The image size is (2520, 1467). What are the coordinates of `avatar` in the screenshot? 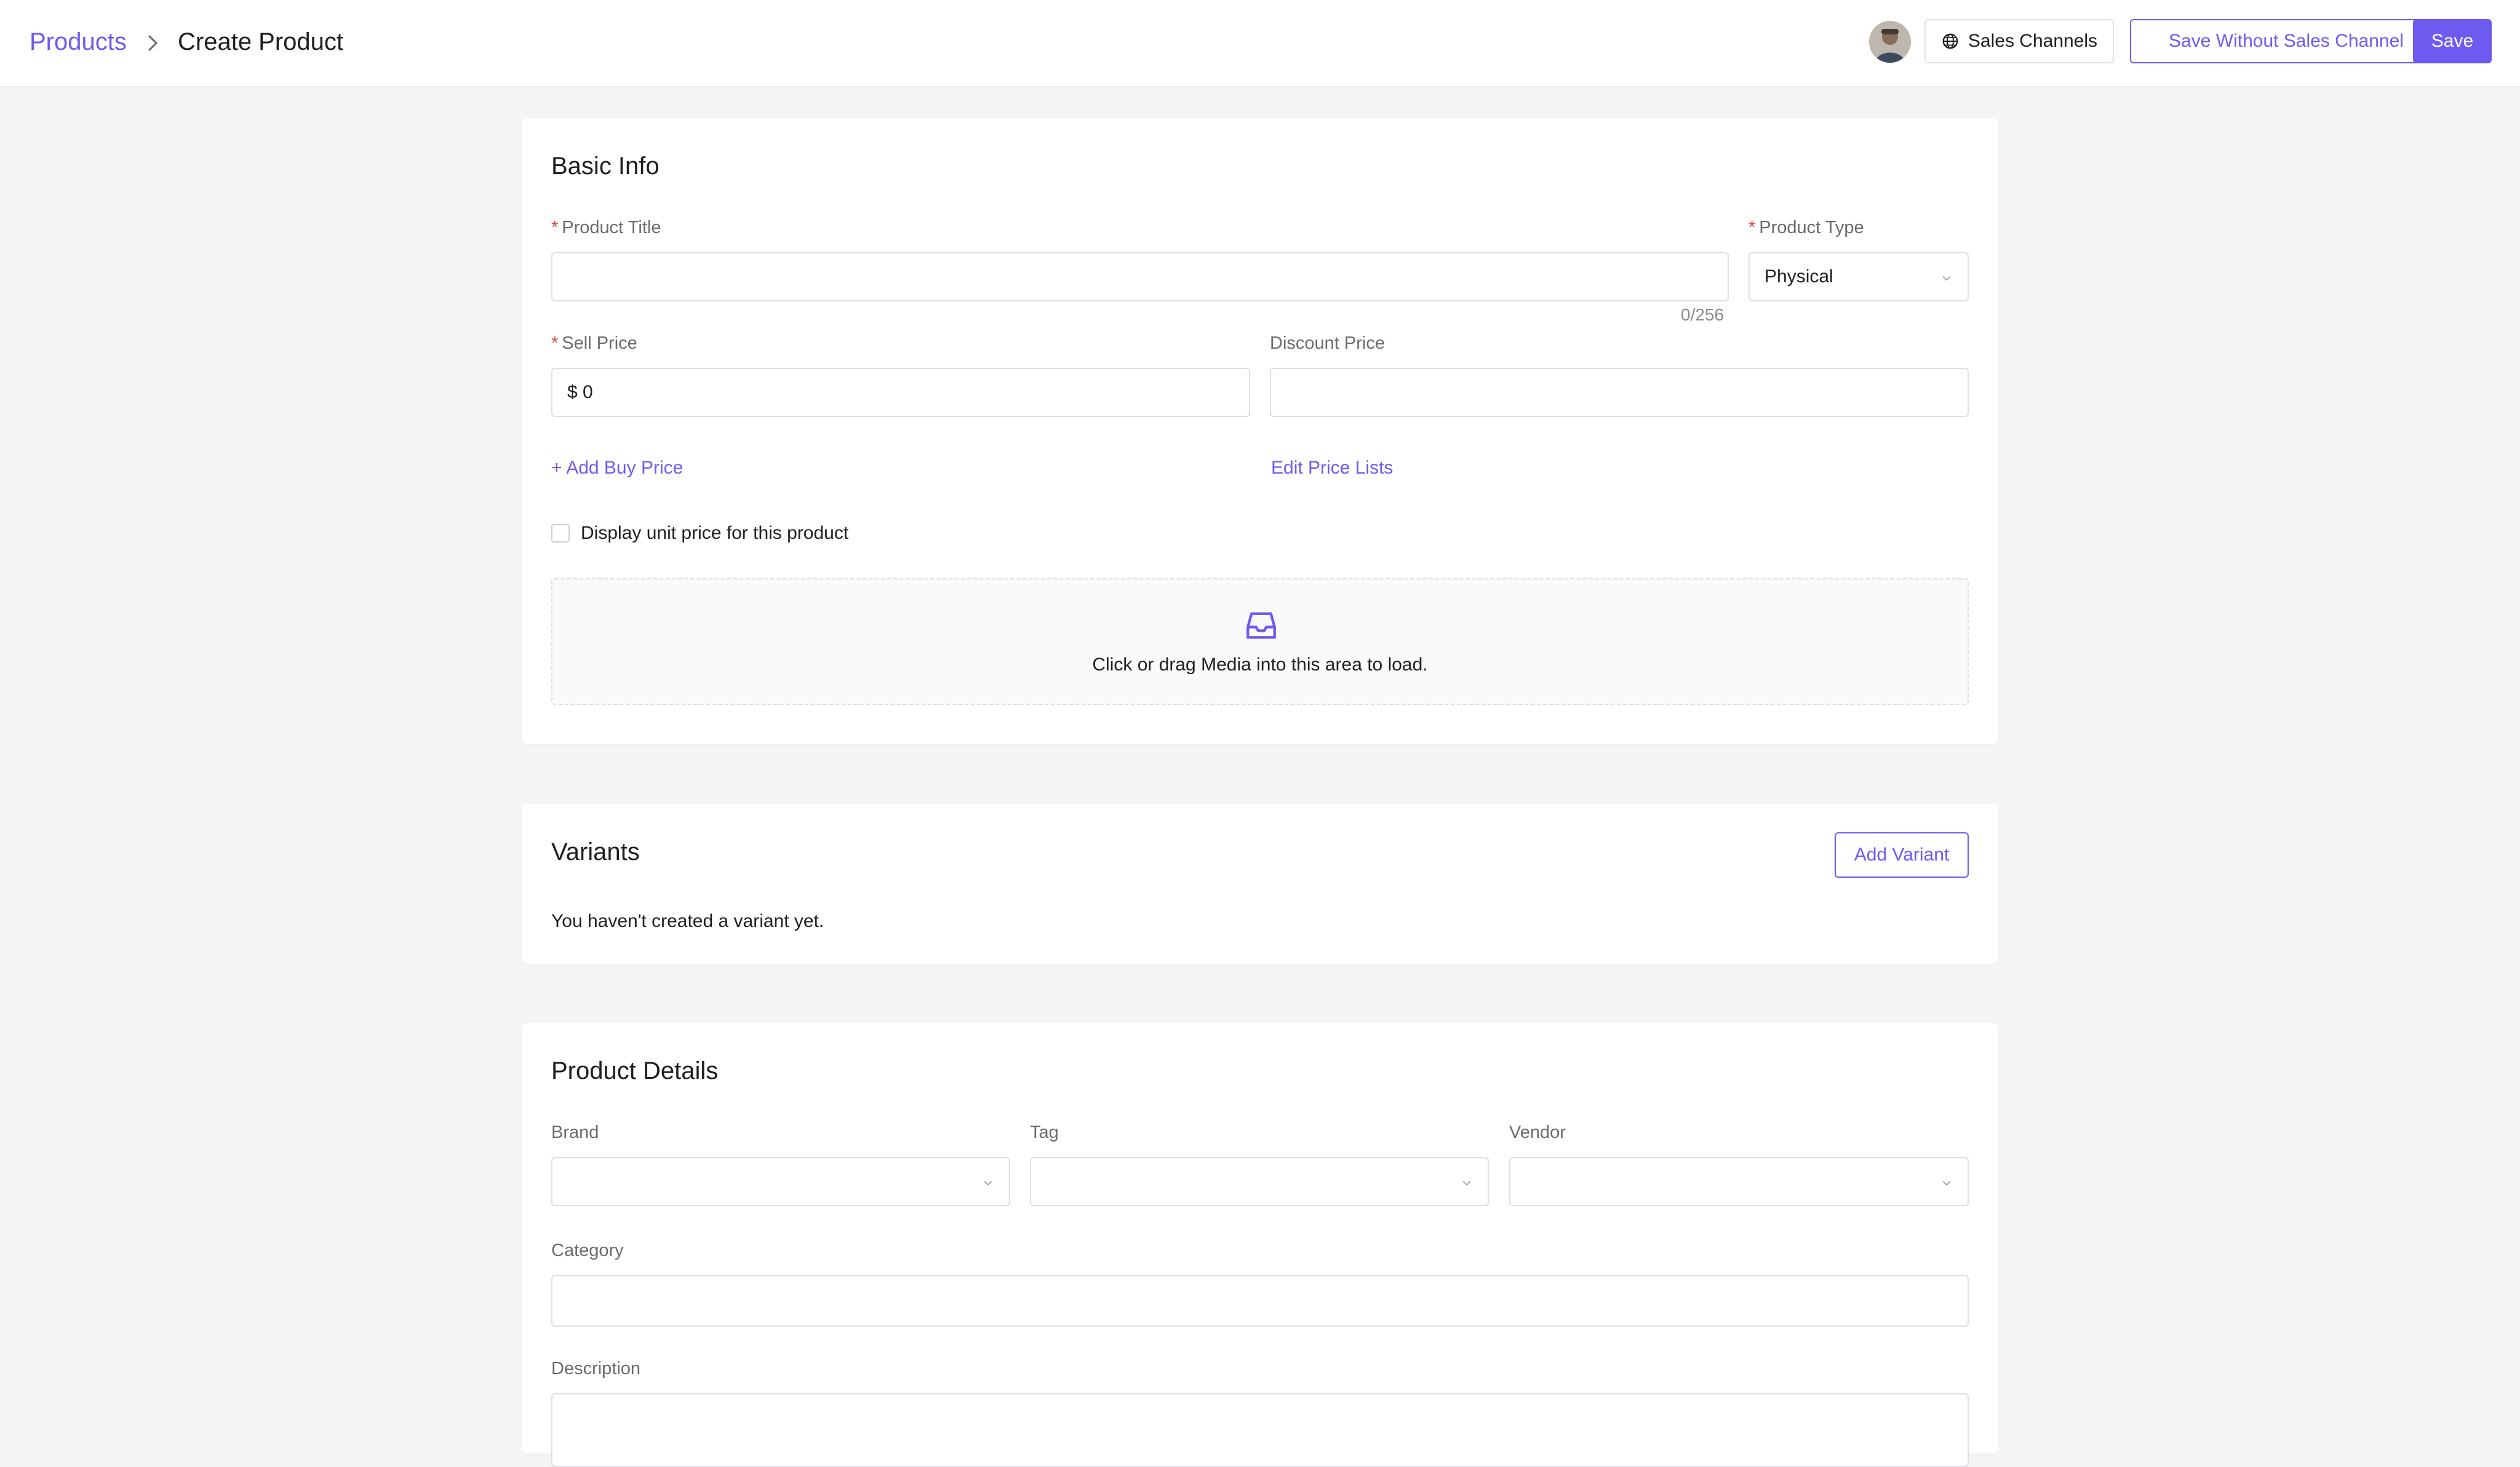 It's located at (1890, 42).